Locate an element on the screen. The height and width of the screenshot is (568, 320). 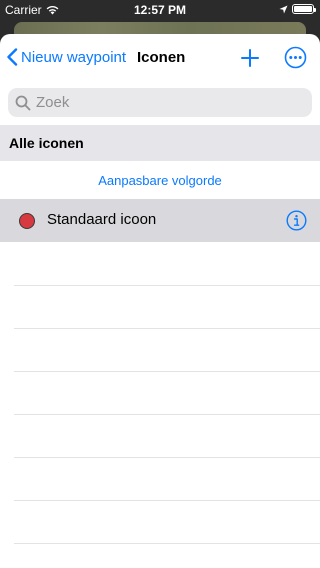
icon-color-dot is located at coordinates (27, 221).